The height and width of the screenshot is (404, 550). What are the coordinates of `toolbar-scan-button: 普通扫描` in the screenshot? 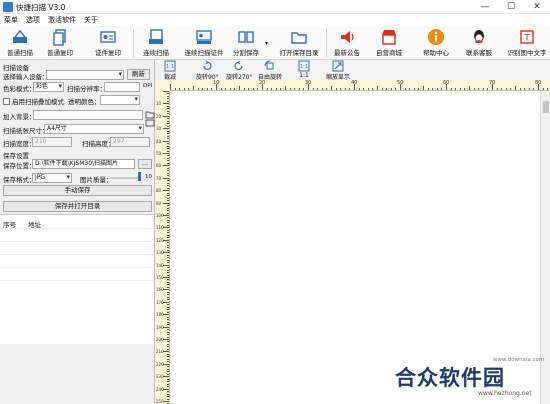 It's located at (20, 43).